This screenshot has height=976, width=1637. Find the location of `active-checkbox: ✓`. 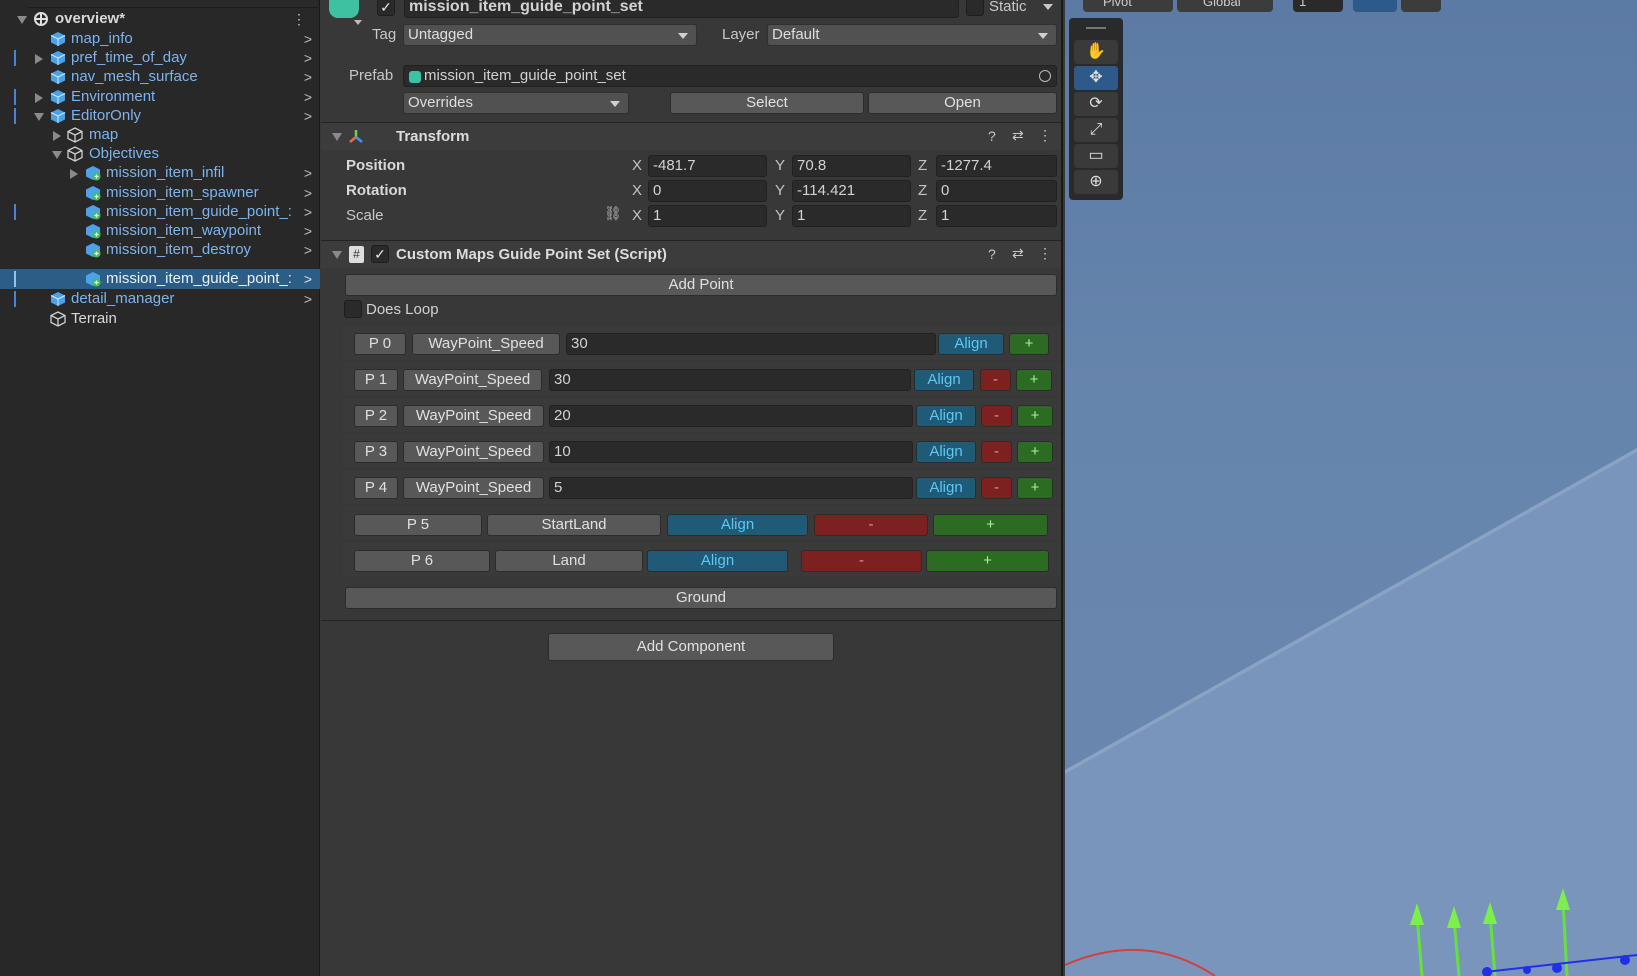

active-checkbox: ✓ is located at coordinates (386, 8).